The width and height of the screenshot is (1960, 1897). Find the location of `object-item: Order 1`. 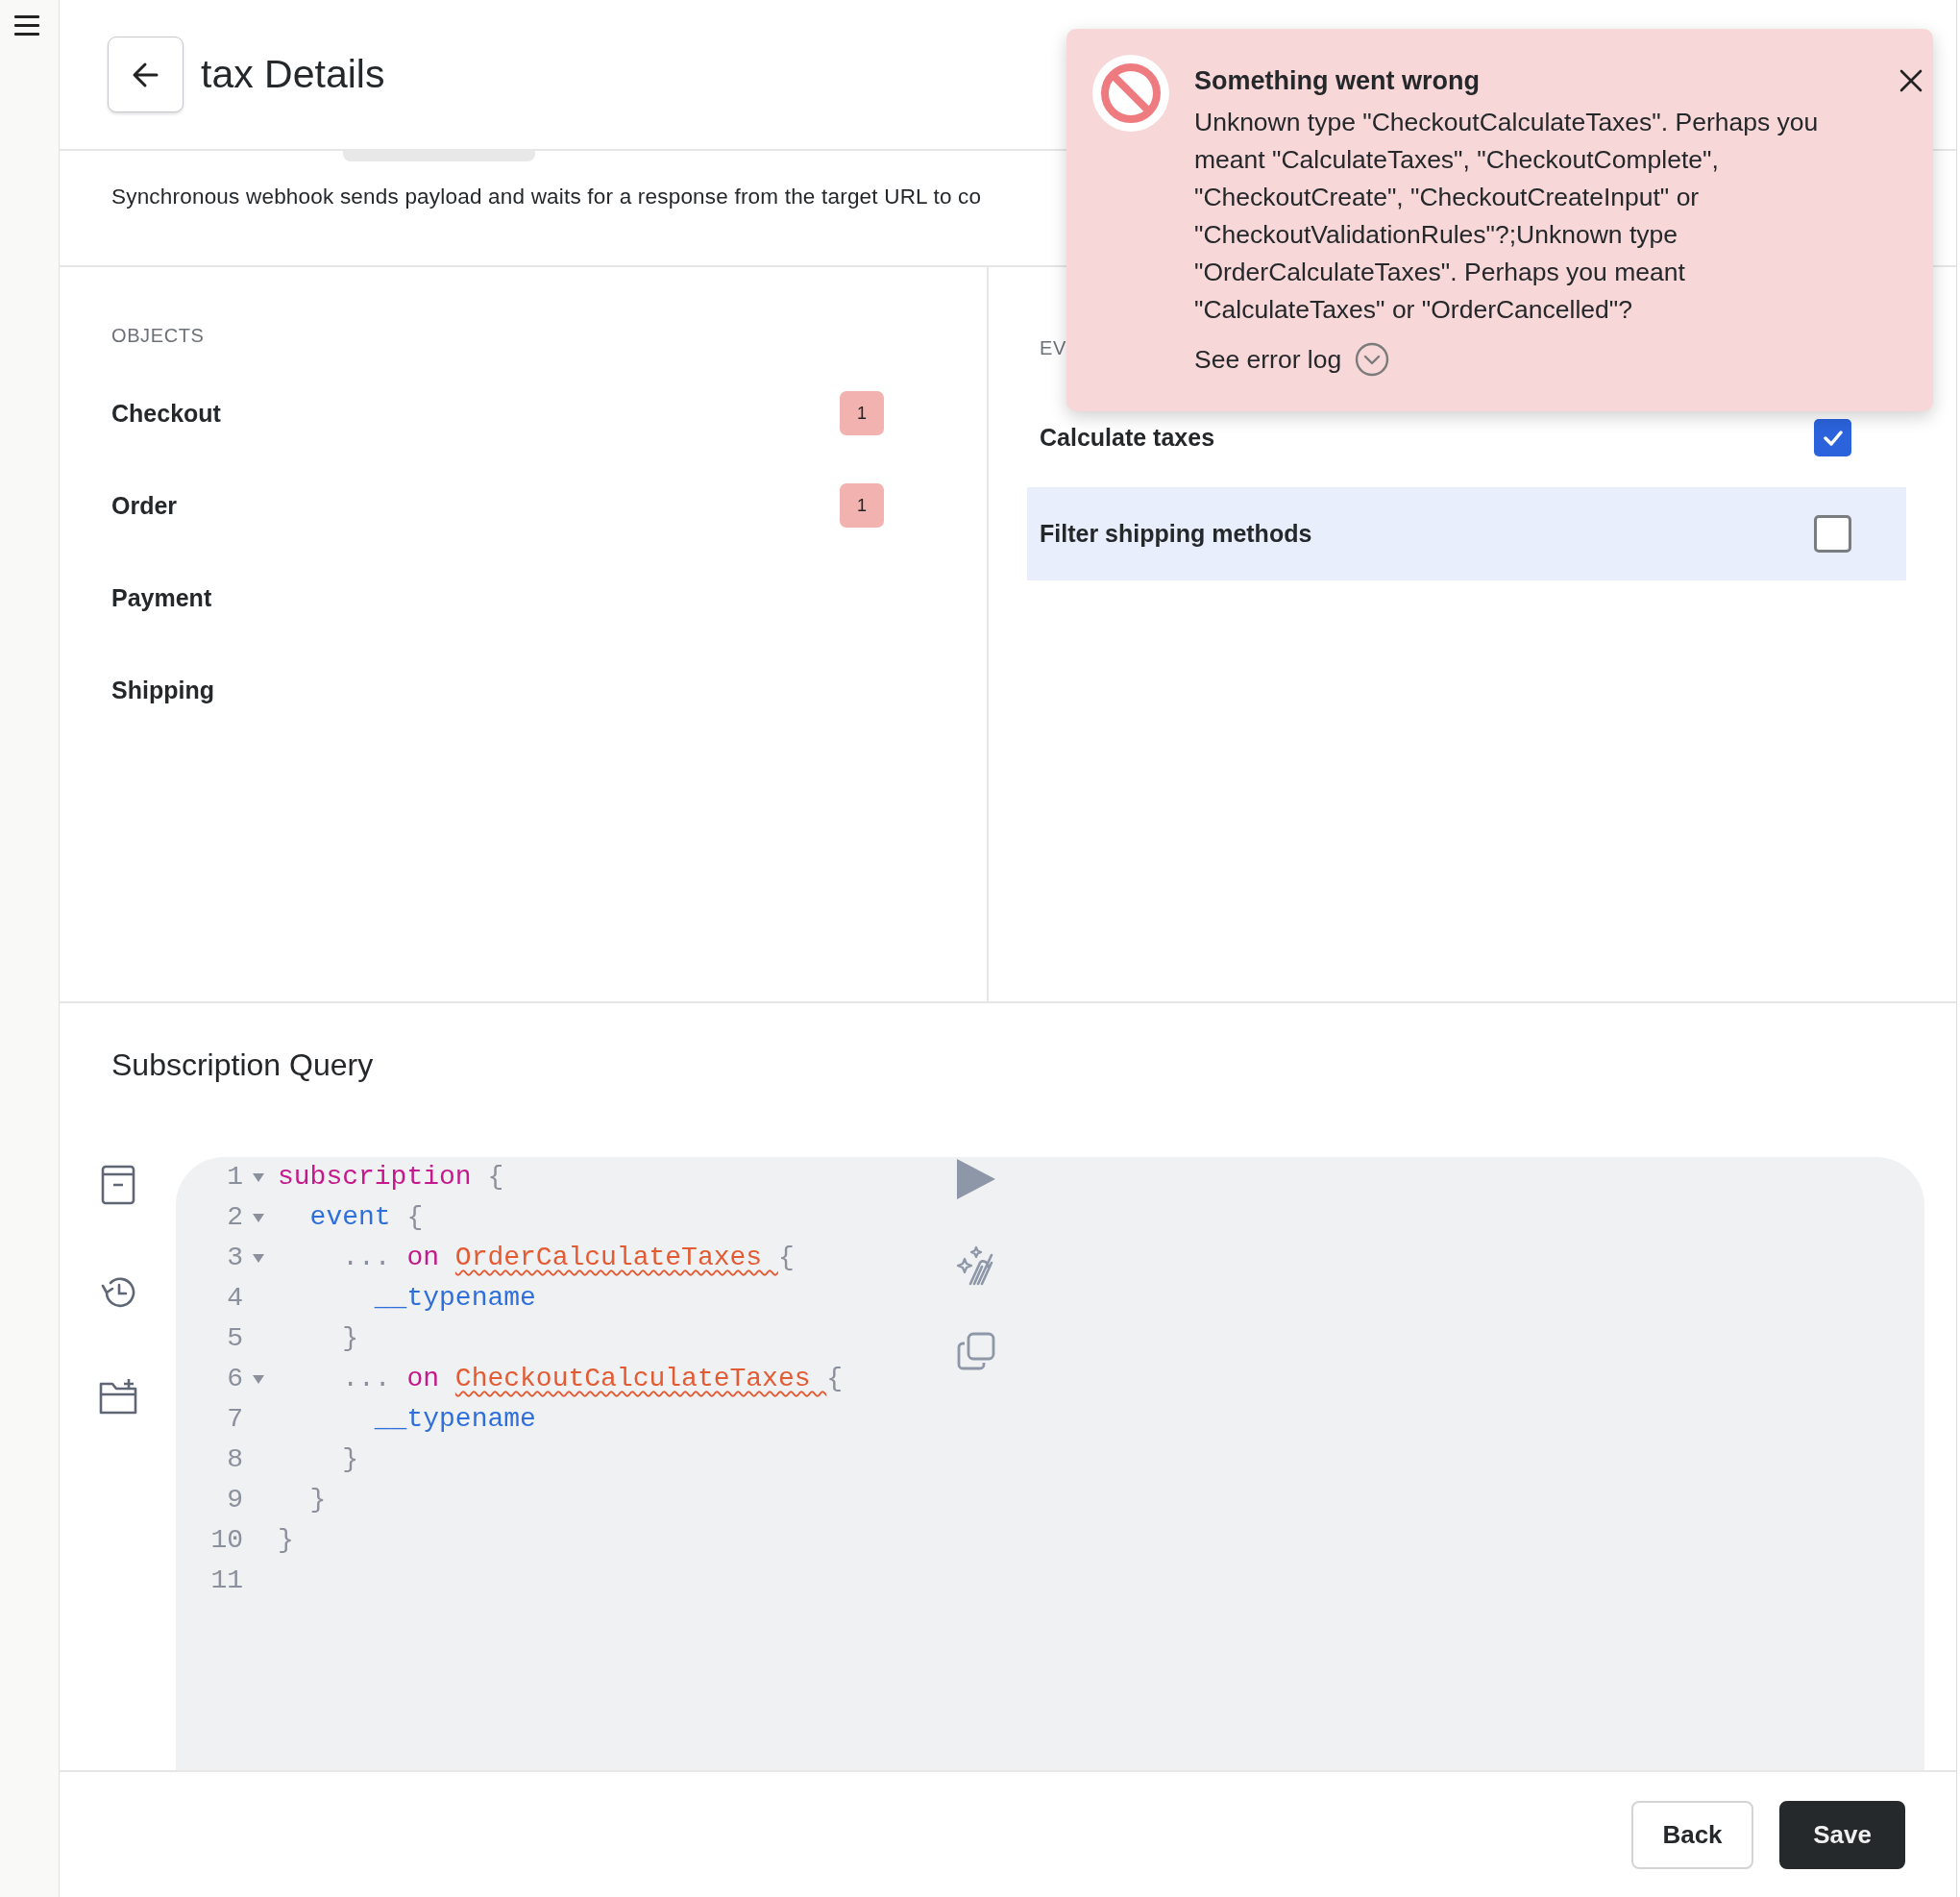

object-item: Order 1 is located at coordinates (498, 505).